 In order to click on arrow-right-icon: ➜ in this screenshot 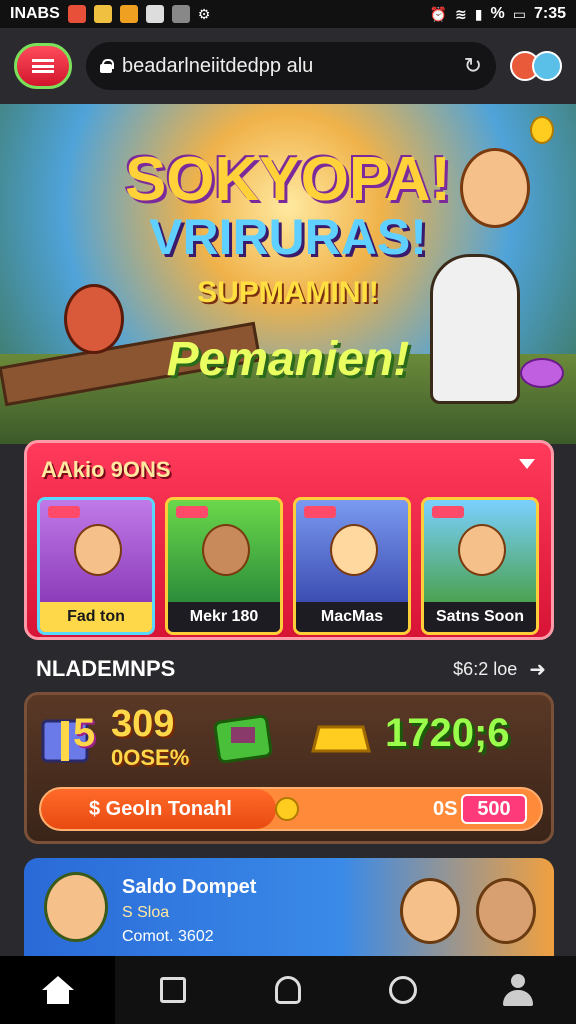, I will do `click(537, 669)`.